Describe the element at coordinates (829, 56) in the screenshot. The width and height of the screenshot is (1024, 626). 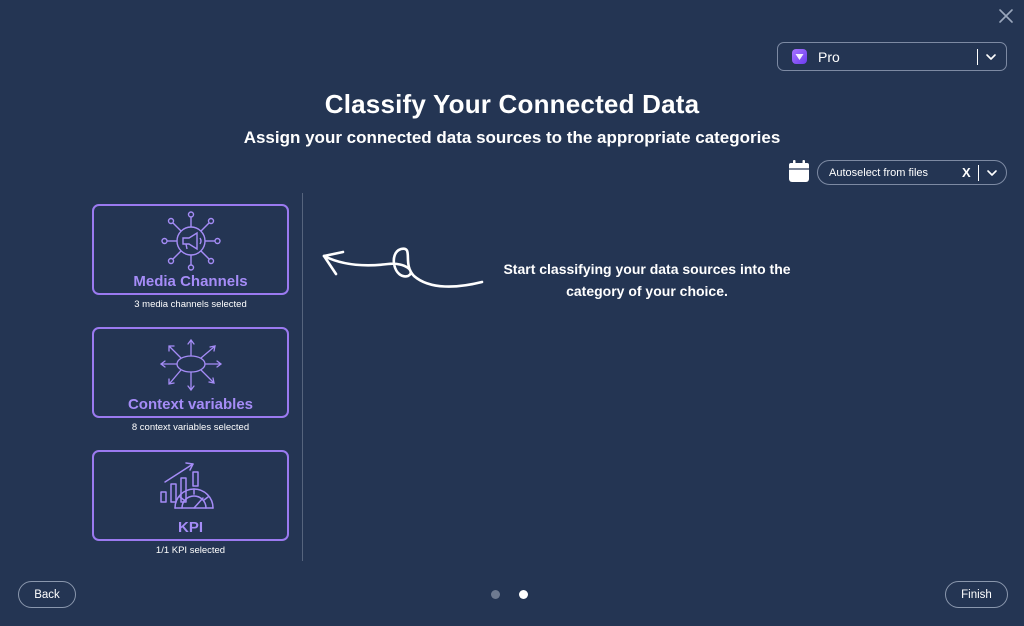
I see `plan-select-value: Pro` at that location.